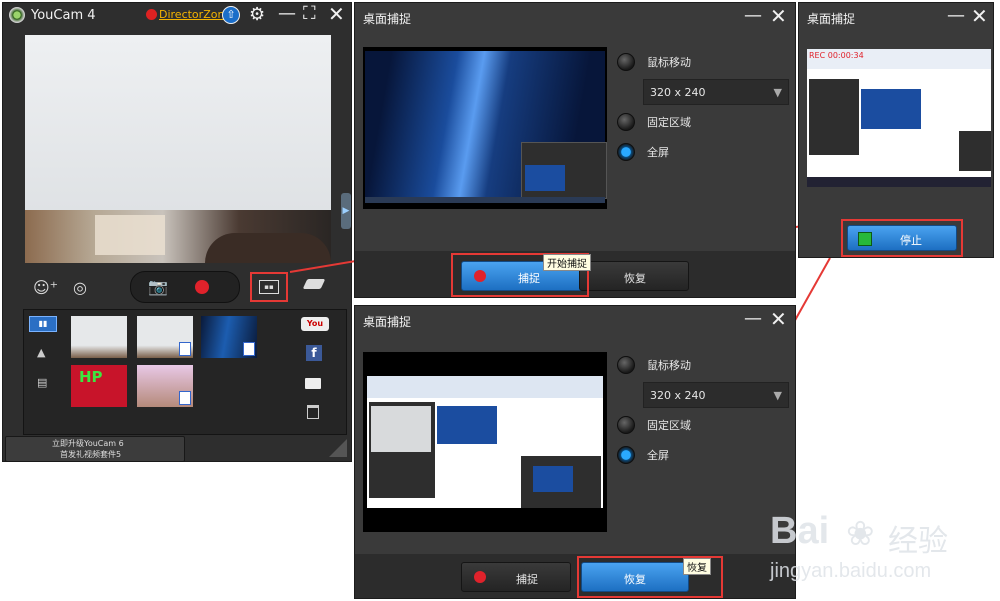 The width and height of the screenshot is (1000, 601). What do you see at coordinates (902, 238) in the screenshot?
I see `stop-button-highlight` at bounding box center [902, 238].